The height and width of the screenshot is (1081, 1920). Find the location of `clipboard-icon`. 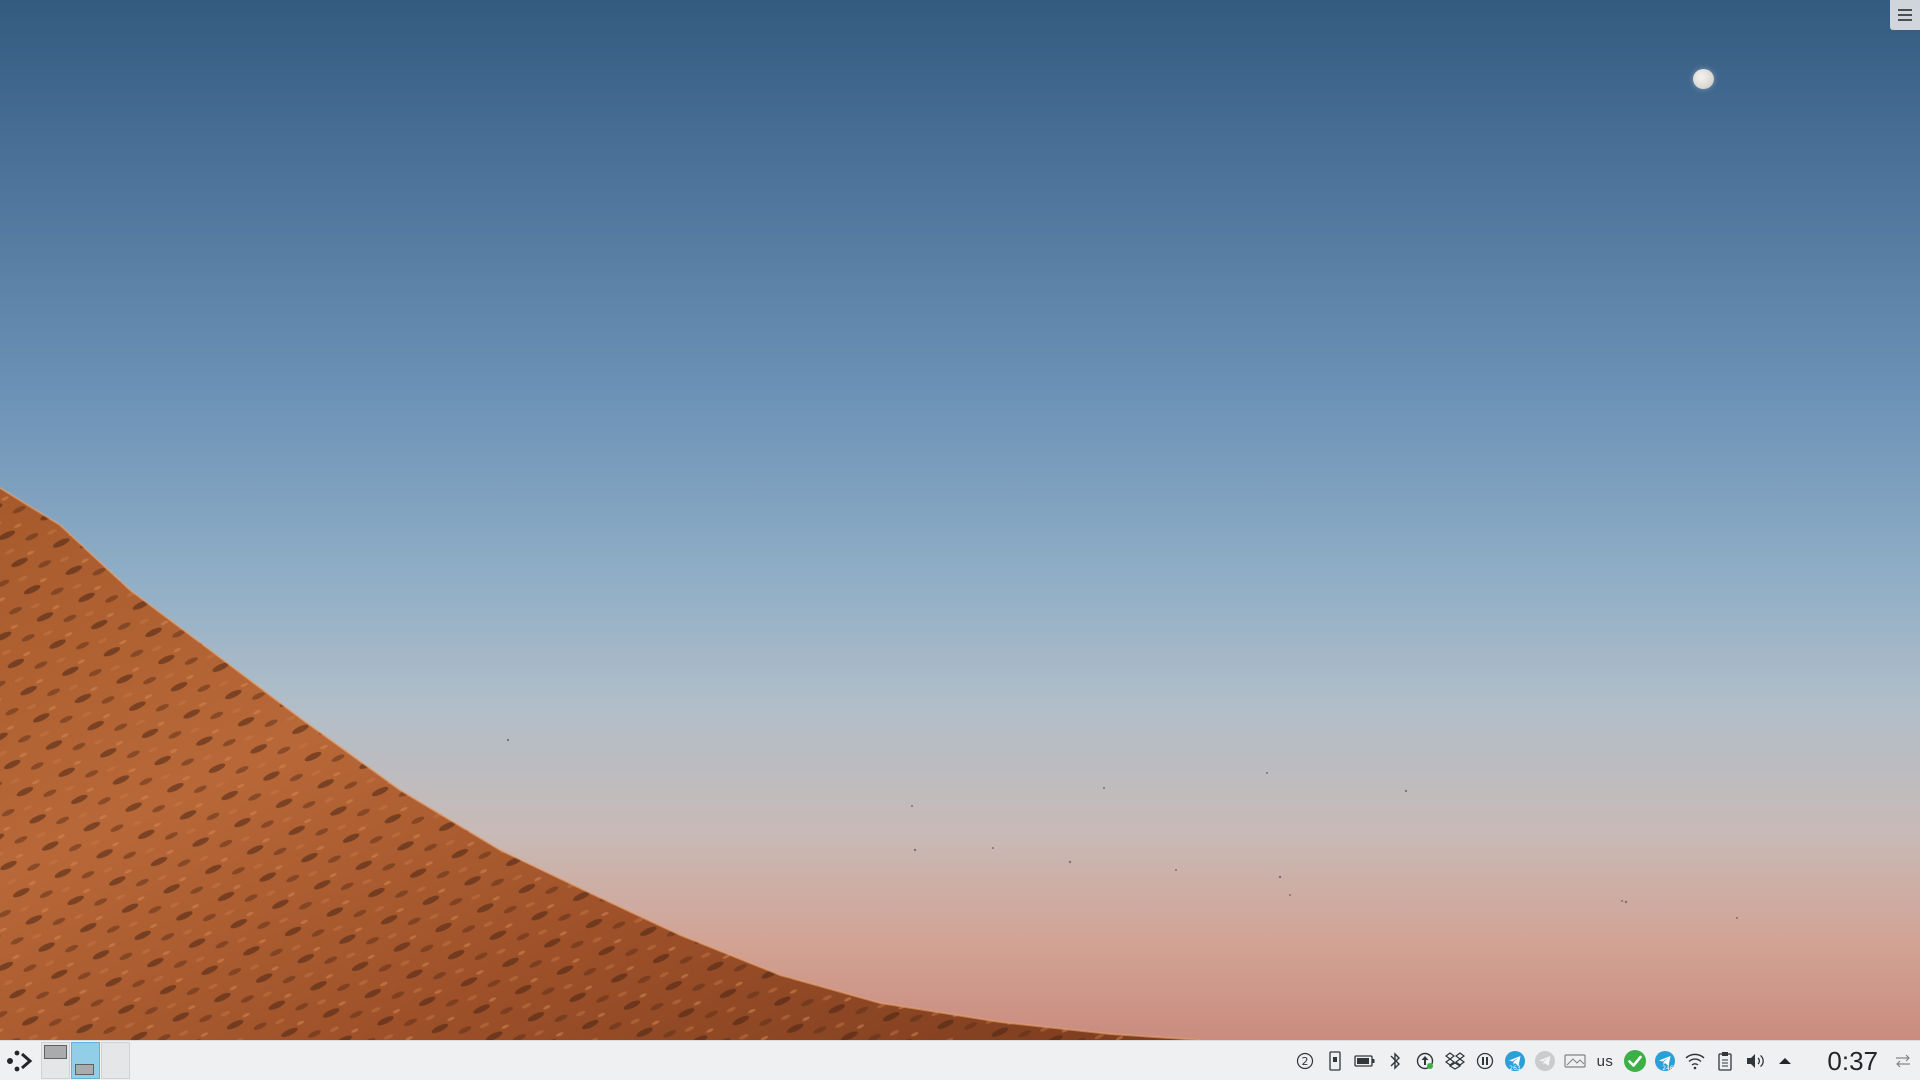

clipboard-icon is located at coordinates (1725, 1061).